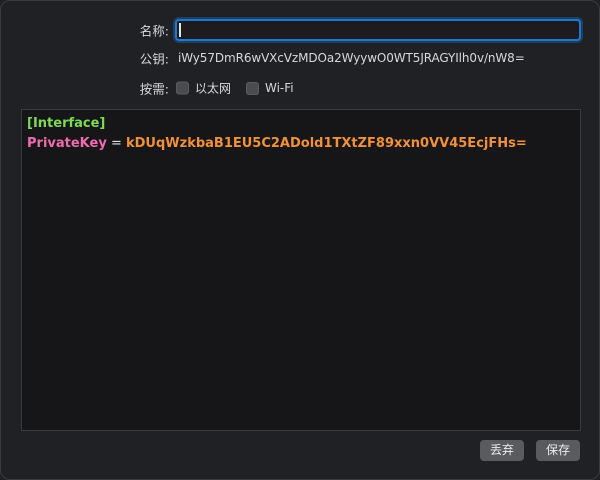 Image resolution: width=600 pixels, height=480 pixels. I want to click on ethernet-label: 以太网, so click(213, 88).